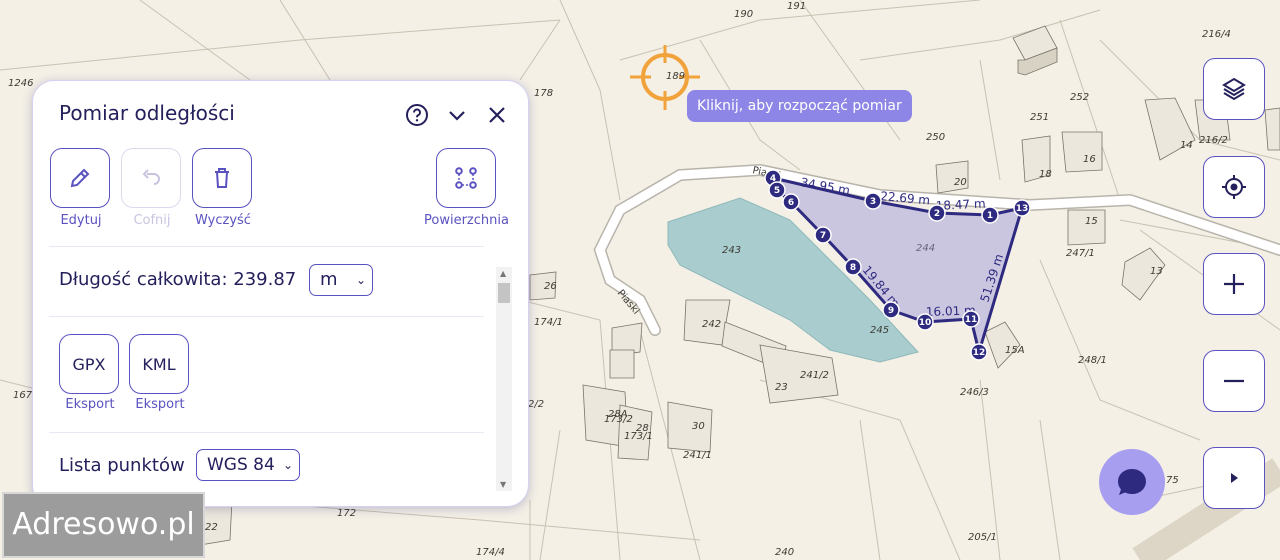 This screenshot has height=560, width=1280. I want to click on measure-point: 9, so click(891, 310).